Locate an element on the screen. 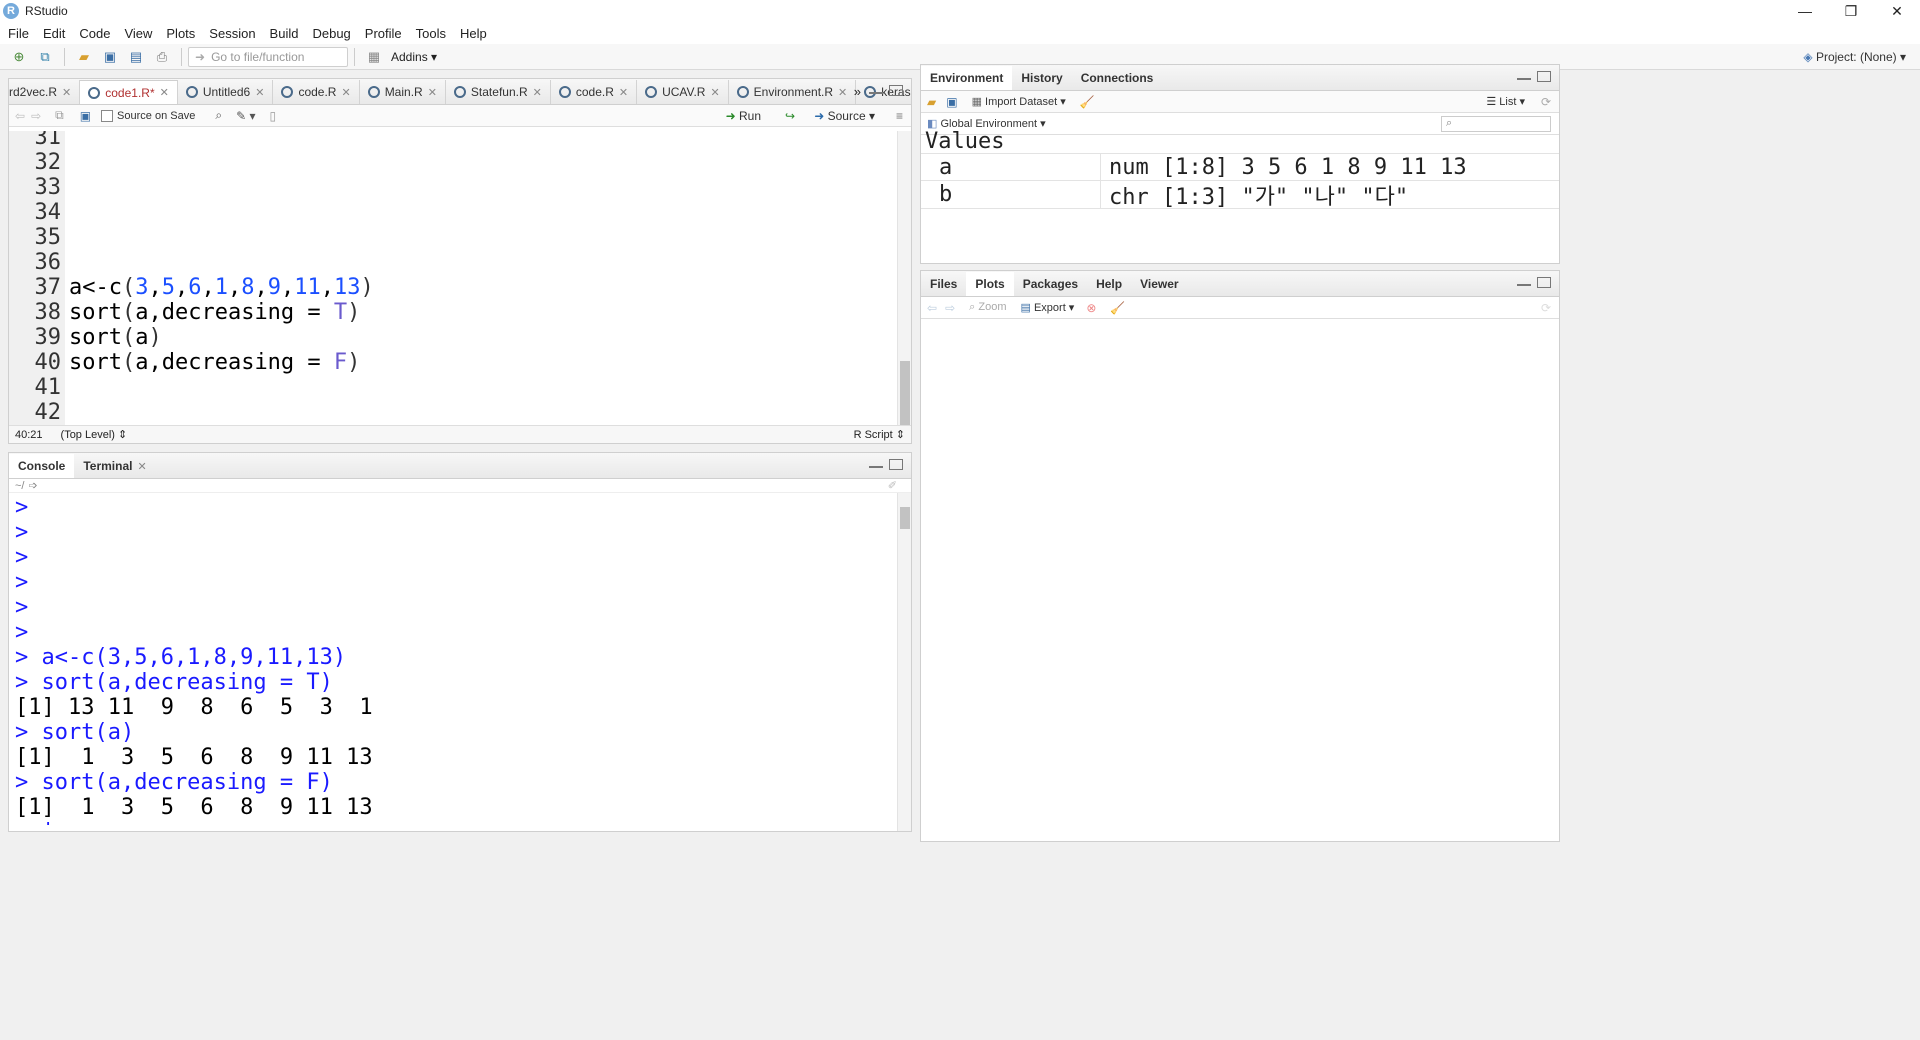 The image size is (1920, 1040). editor-scrollbar is located at coordinates (904, 286).